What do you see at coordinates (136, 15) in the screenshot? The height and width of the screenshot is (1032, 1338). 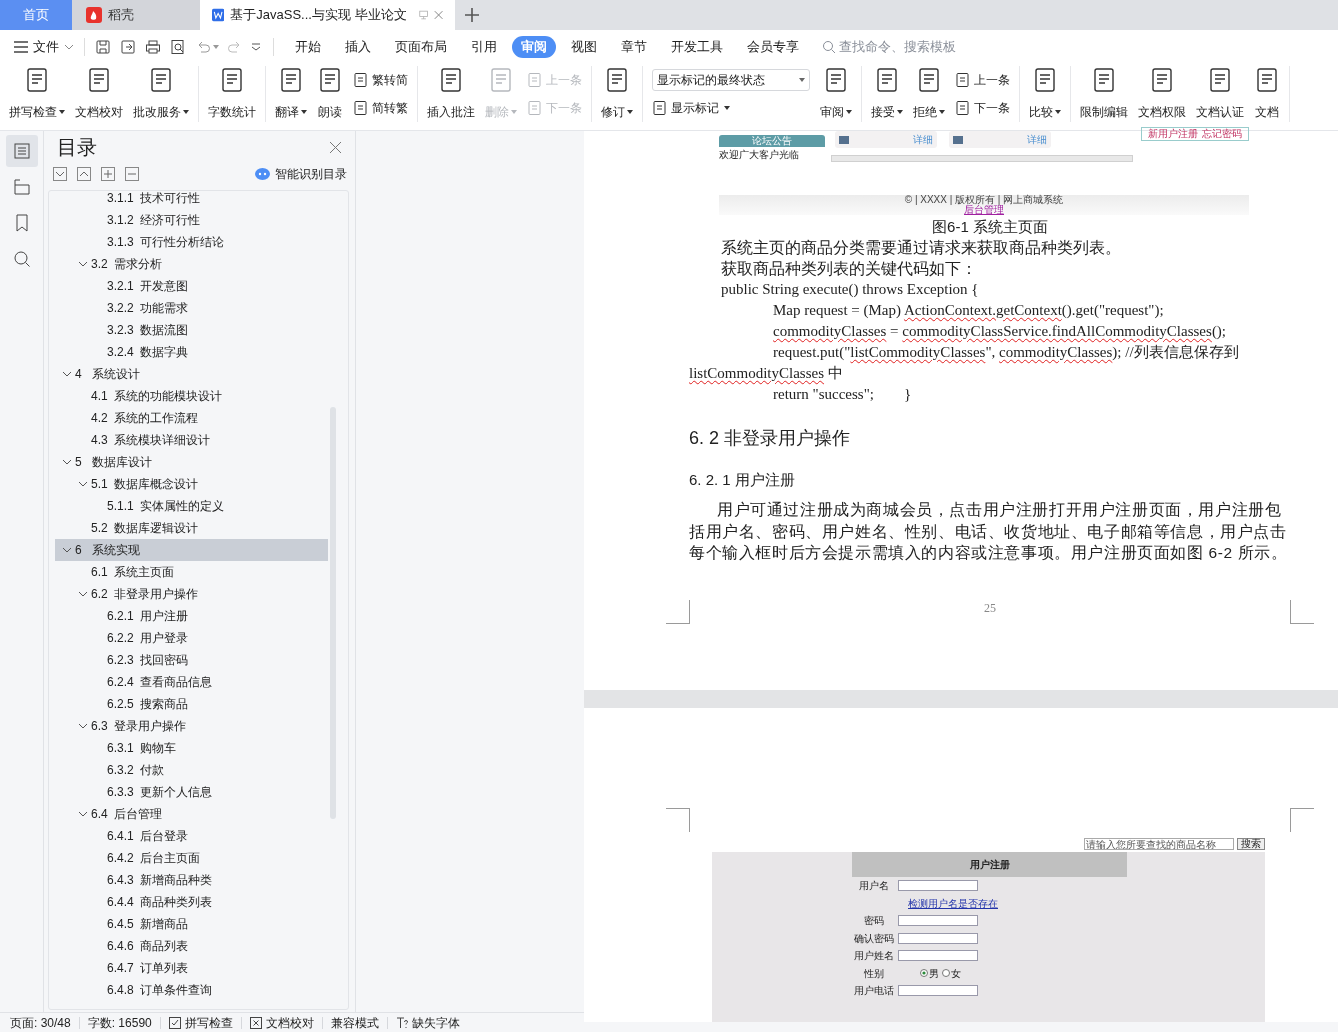 I see `tab: 稻壳` at bounding box center [136, 15].